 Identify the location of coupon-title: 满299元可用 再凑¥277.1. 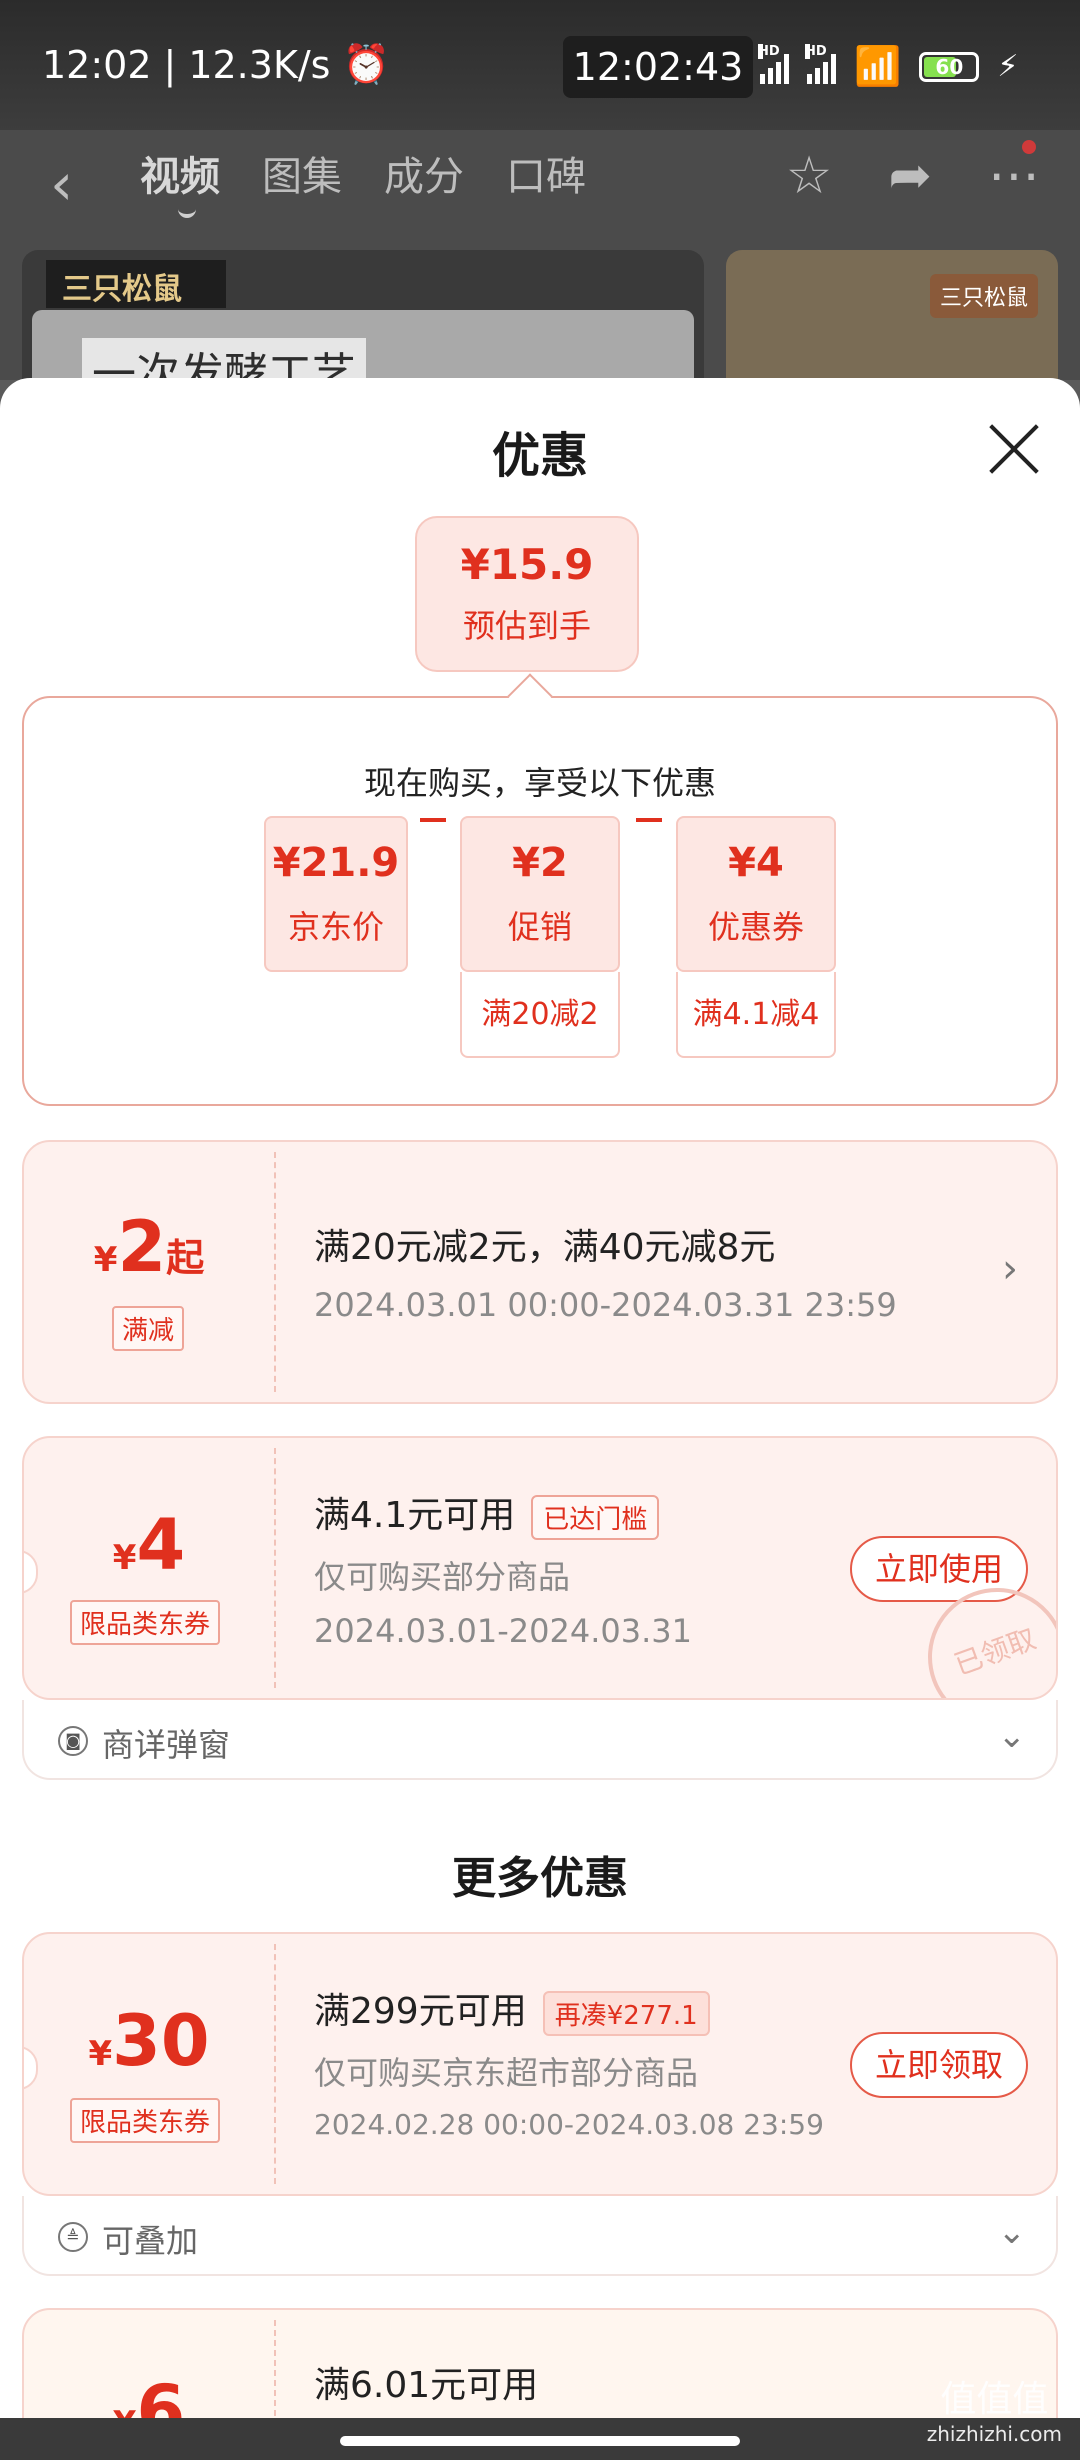
(512, 2009).